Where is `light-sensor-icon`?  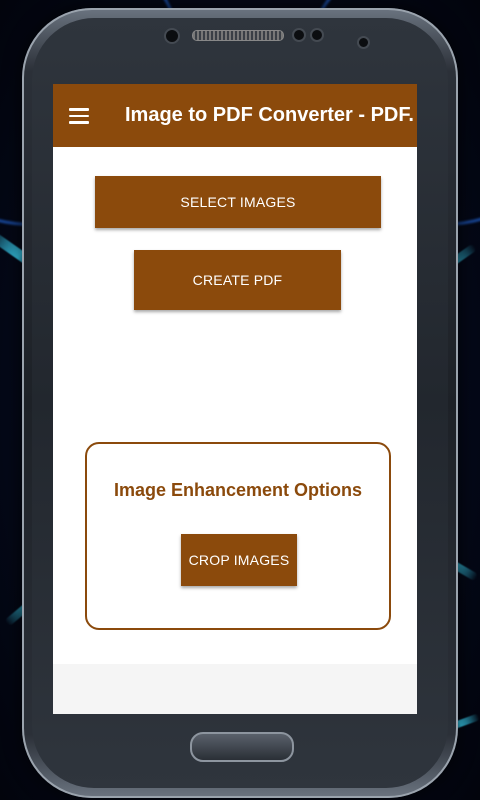
light-sensor-icon is located at coordinates (317, 35).